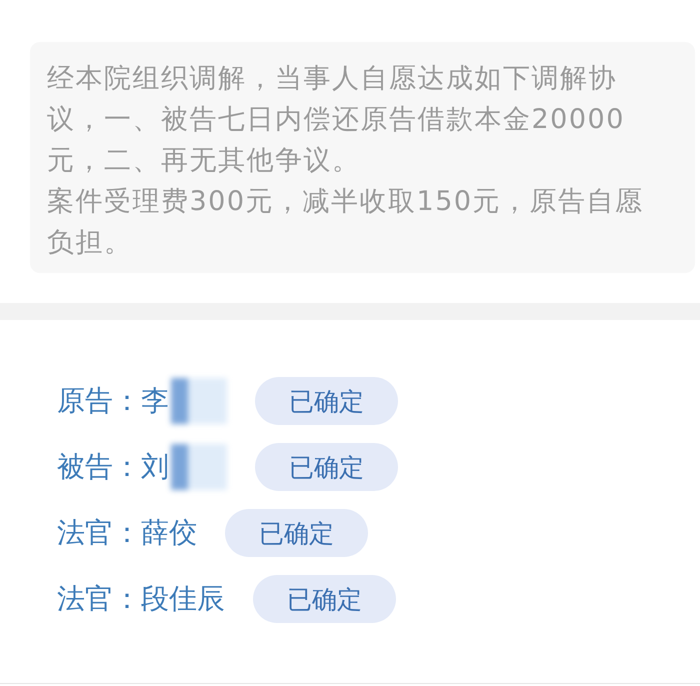  What do you see at coordinates (183, 599) in the screenshot?
I see `party-name: 段佳辰` at bounding box center [183, 599].